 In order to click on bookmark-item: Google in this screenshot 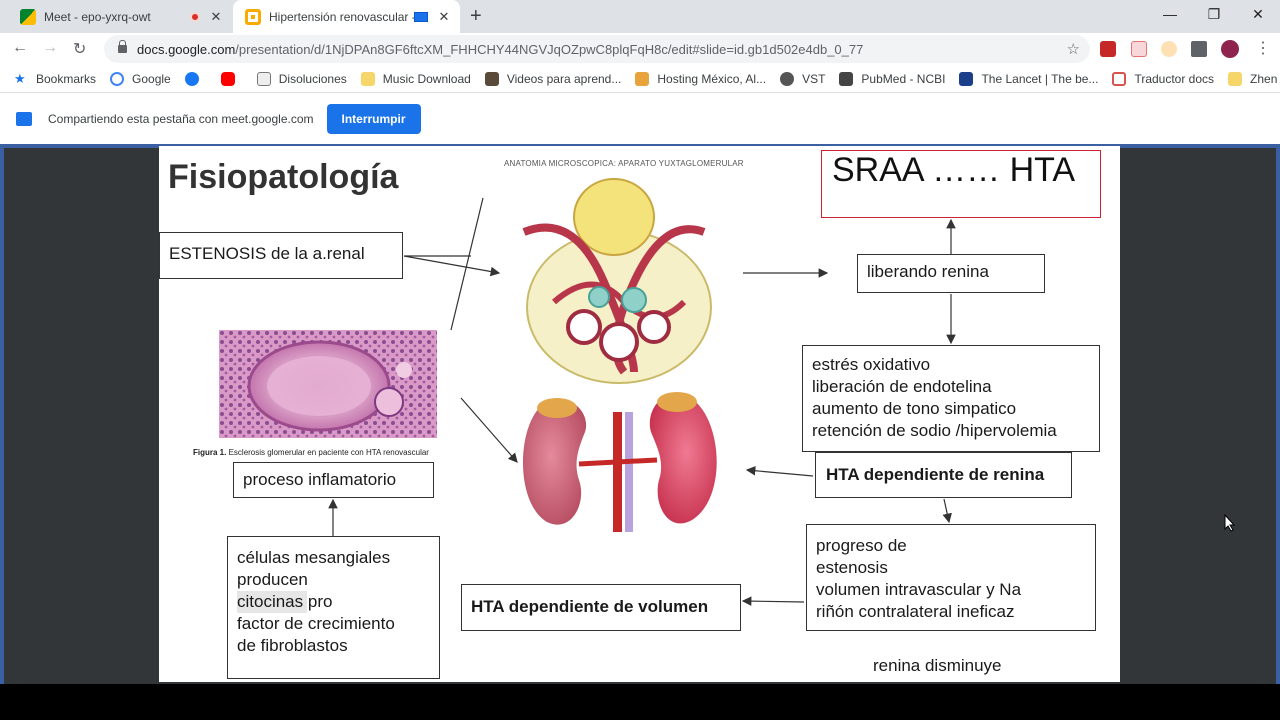, I will do `click(140, 78)`.